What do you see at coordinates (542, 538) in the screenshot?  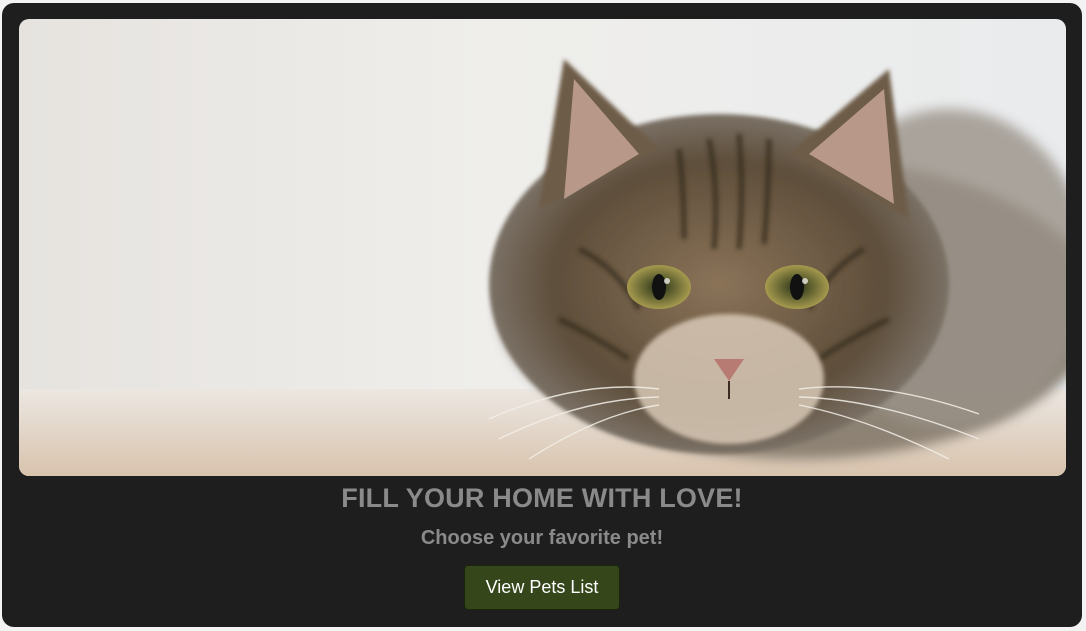 I see `hero-subheadline: Choose your favorite pet!` at bounding box center [542, 538].